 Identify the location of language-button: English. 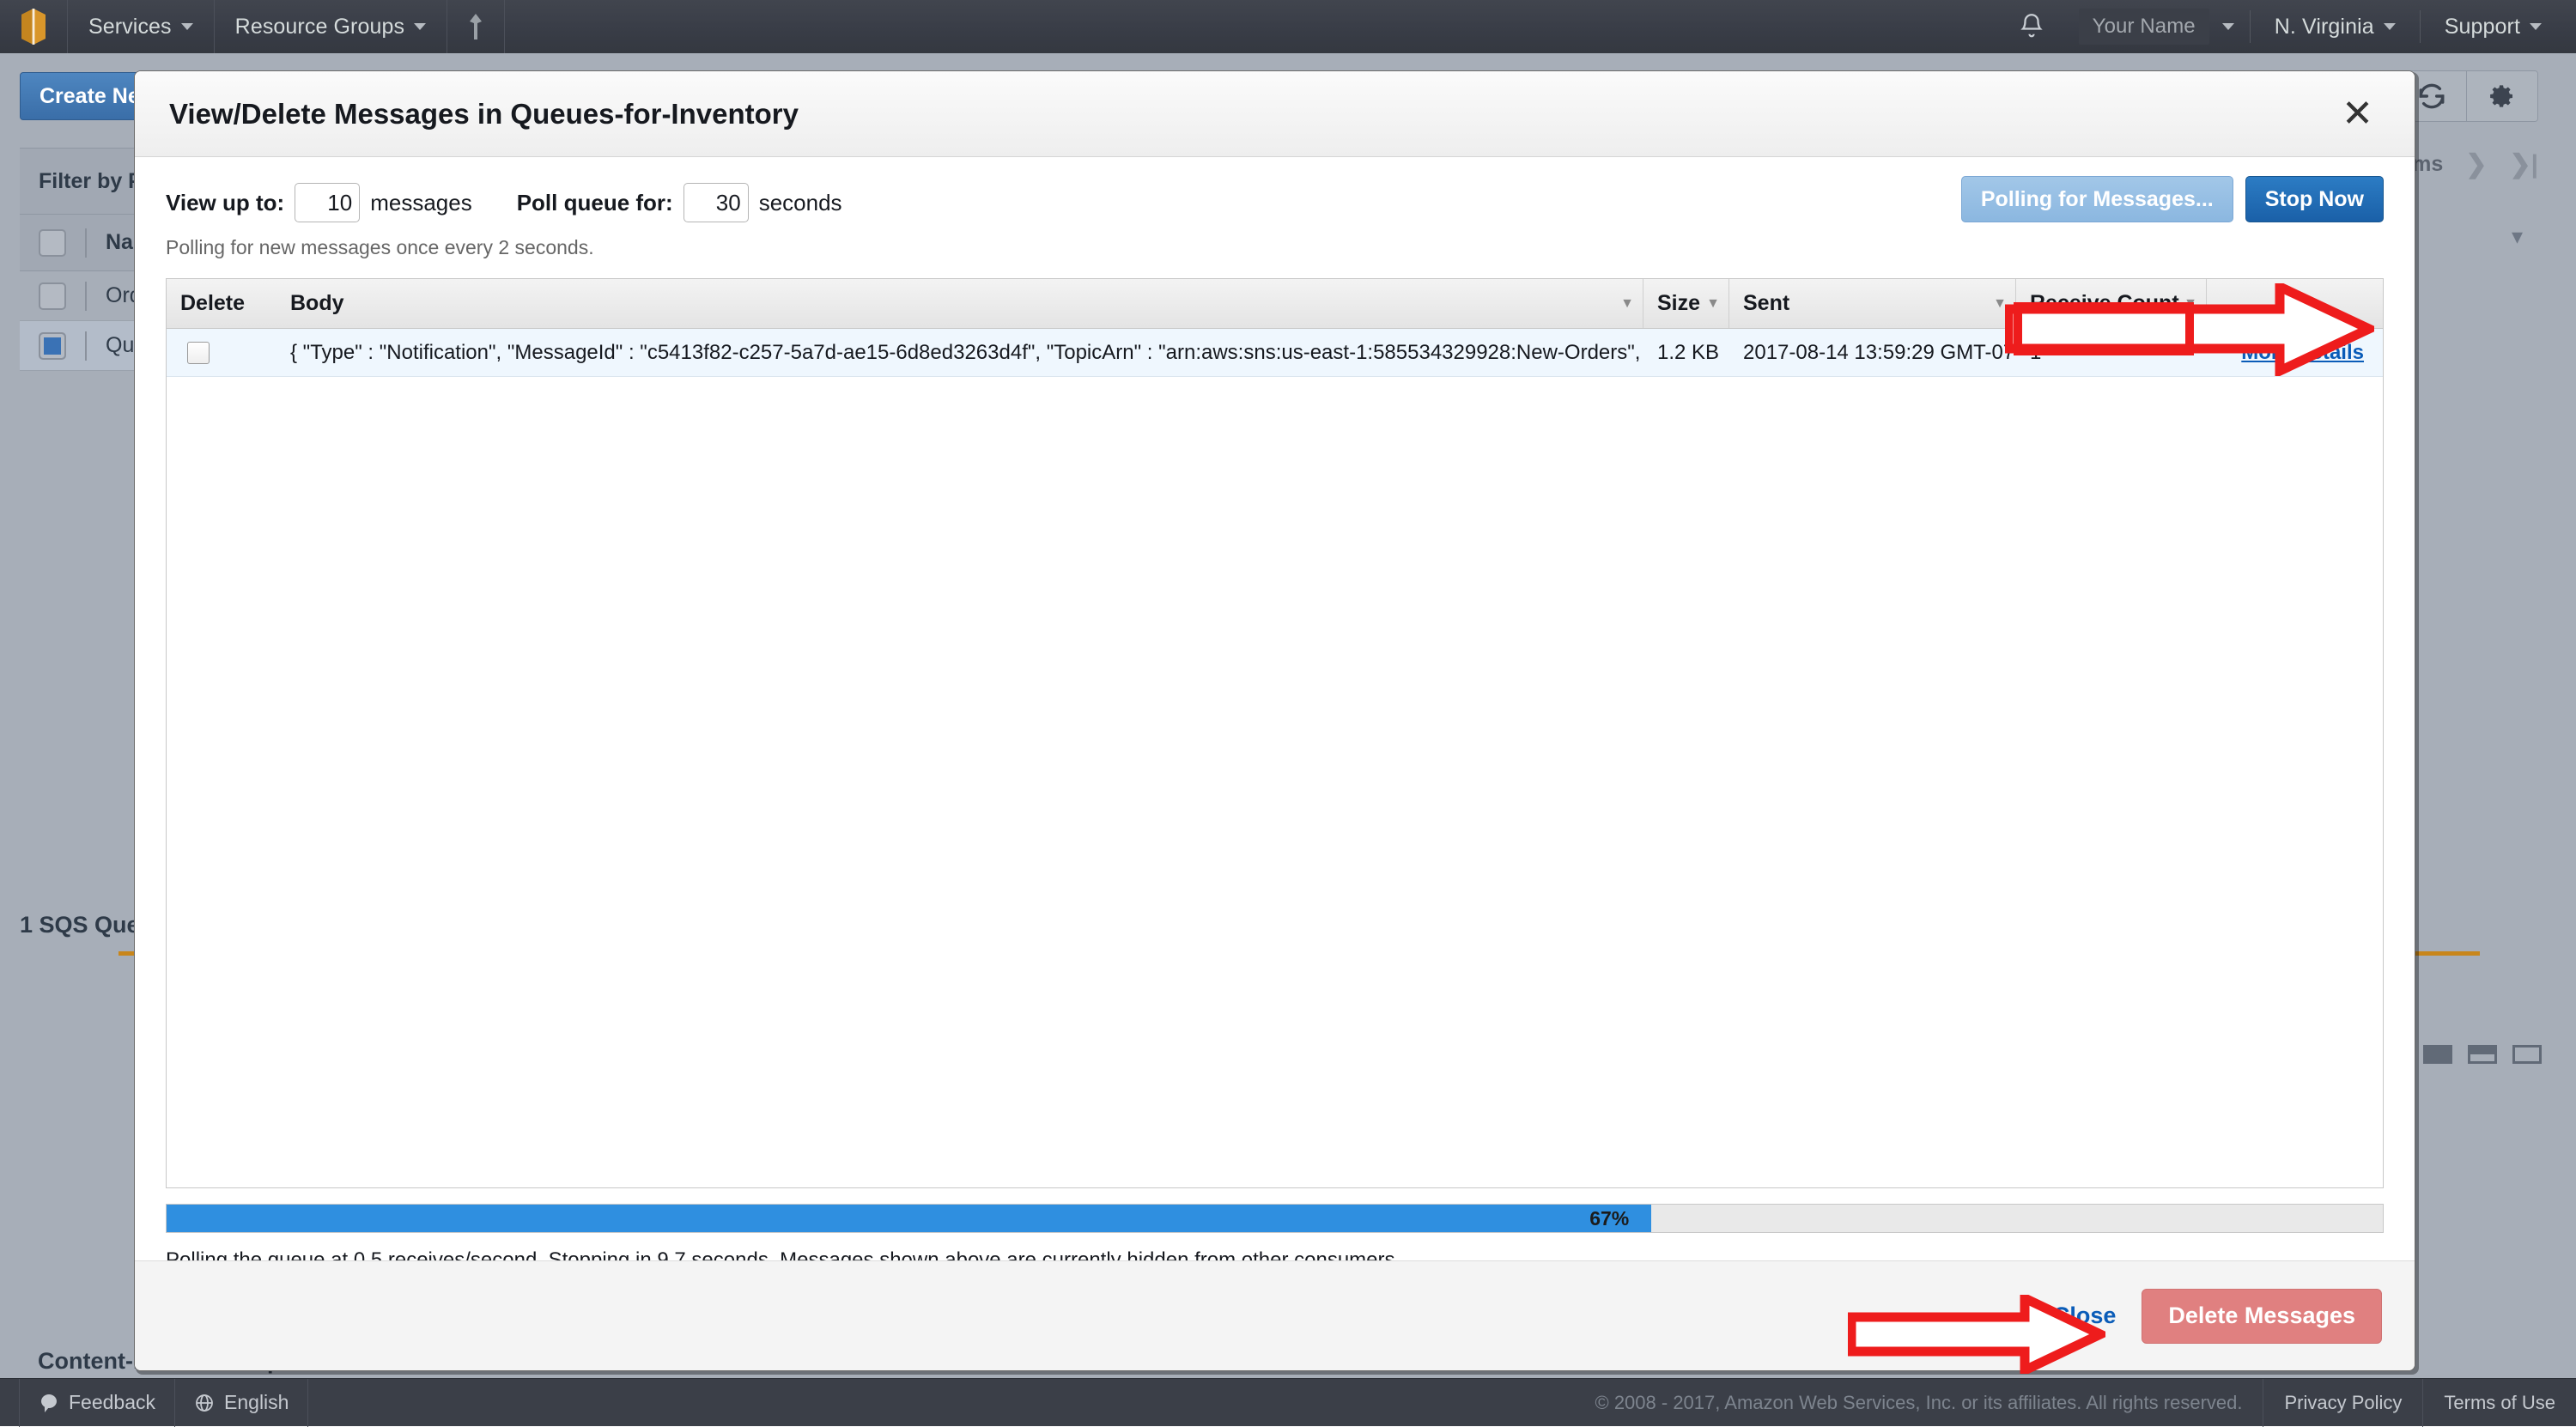
(241, 1403).